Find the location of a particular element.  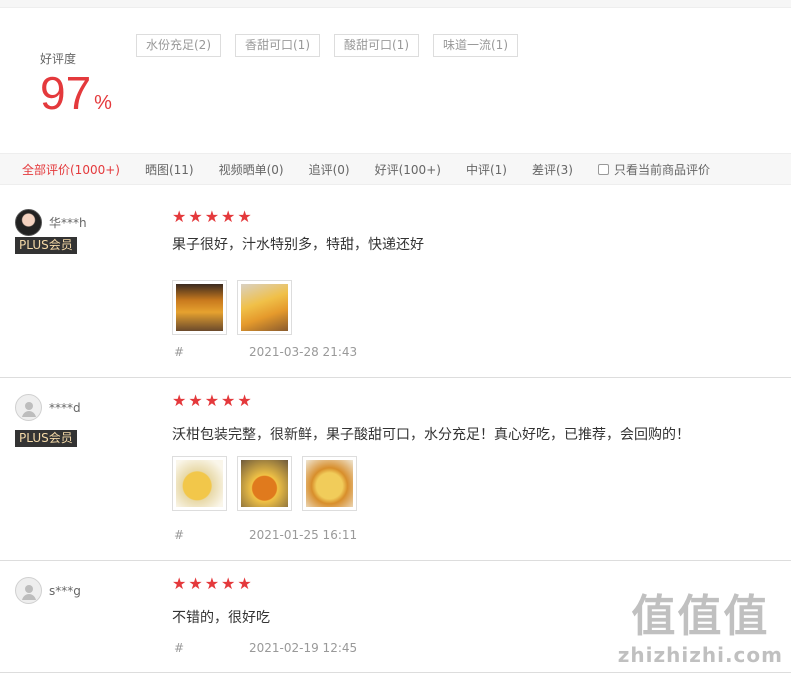

user-info: s***g is located at coordinates (48, 590).